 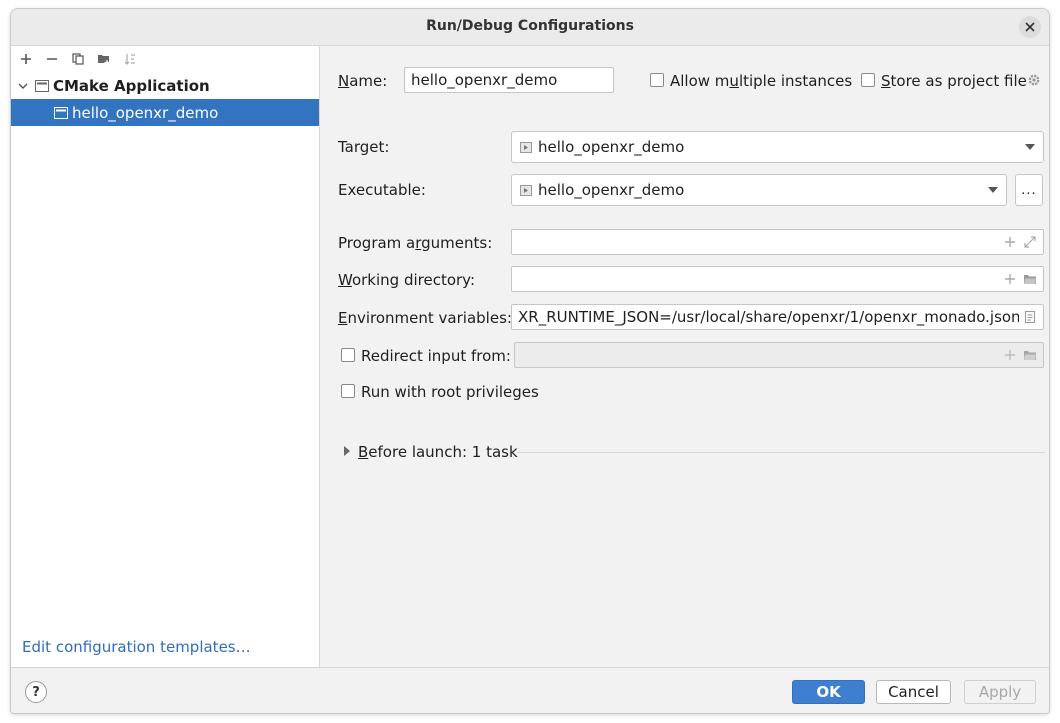 I want to click on remove-icon, so click(x=52, y=59).